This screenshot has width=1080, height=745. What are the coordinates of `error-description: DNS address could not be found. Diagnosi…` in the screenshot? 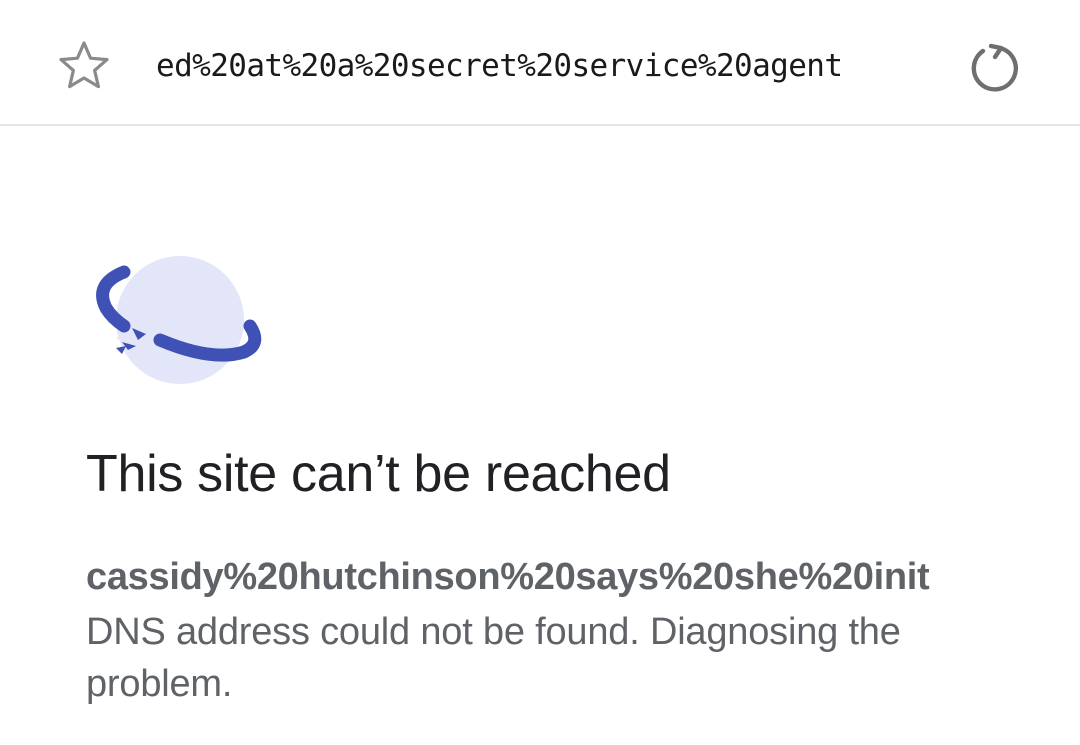 It's located at (493, 658).